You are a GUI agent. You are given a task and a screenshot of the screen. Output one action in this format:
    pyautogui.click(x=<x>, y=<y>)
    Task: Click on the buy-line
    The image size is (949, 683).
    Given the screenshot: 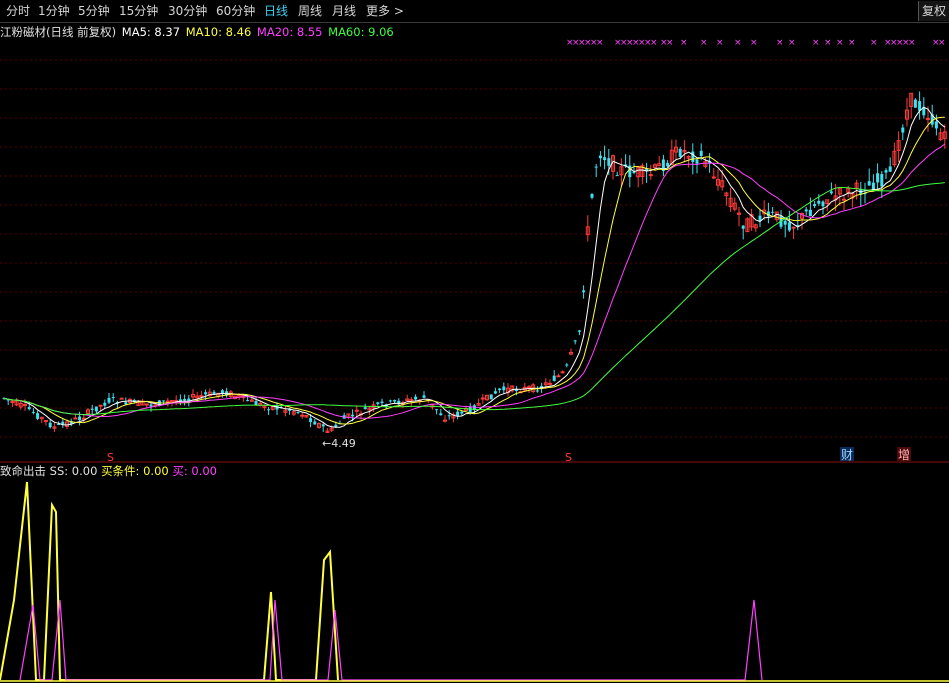 What is the action you would take?
    pyautogui.click(x=391, y=640)
    